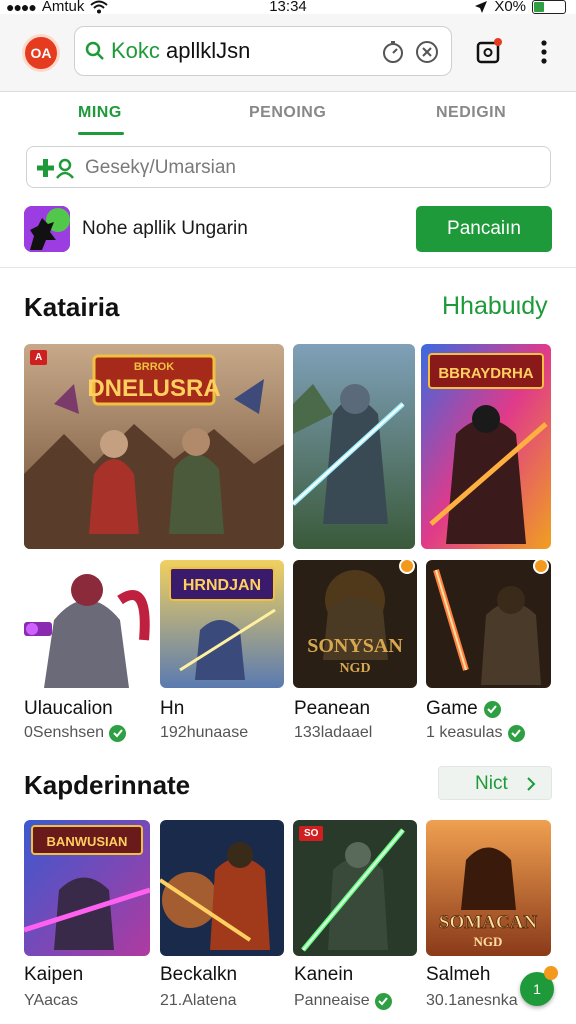 Image resolution: width=576 pixels, height=1024 pixels. What do you see at coordinates (288, 229) in the screenshot?
I see `app-row: Nohe apllik Ungarin Pancaiın` at bounding box center [288, 229].